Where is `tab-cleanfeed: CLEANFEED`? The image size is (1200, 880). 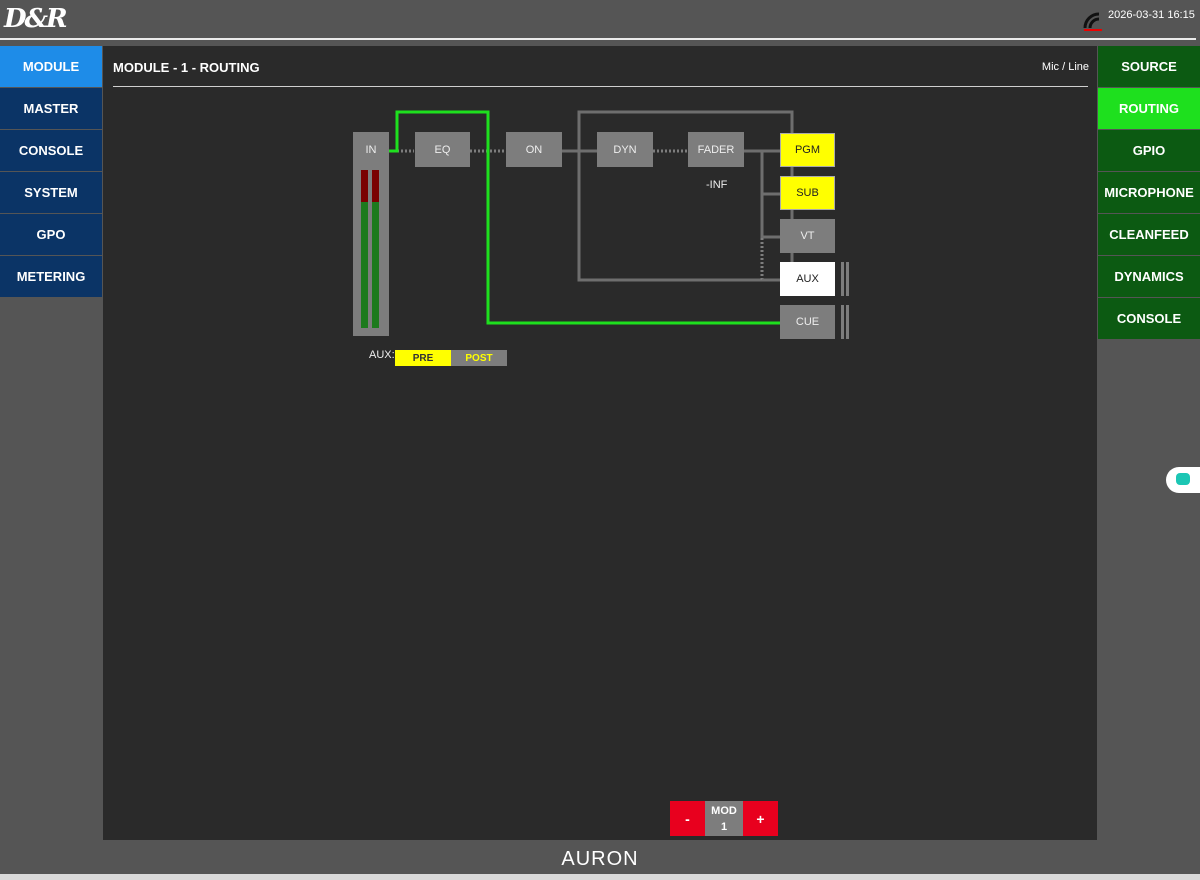
tab-cleanfeed: CLEANFEED is located at coordinates (1149, 234).